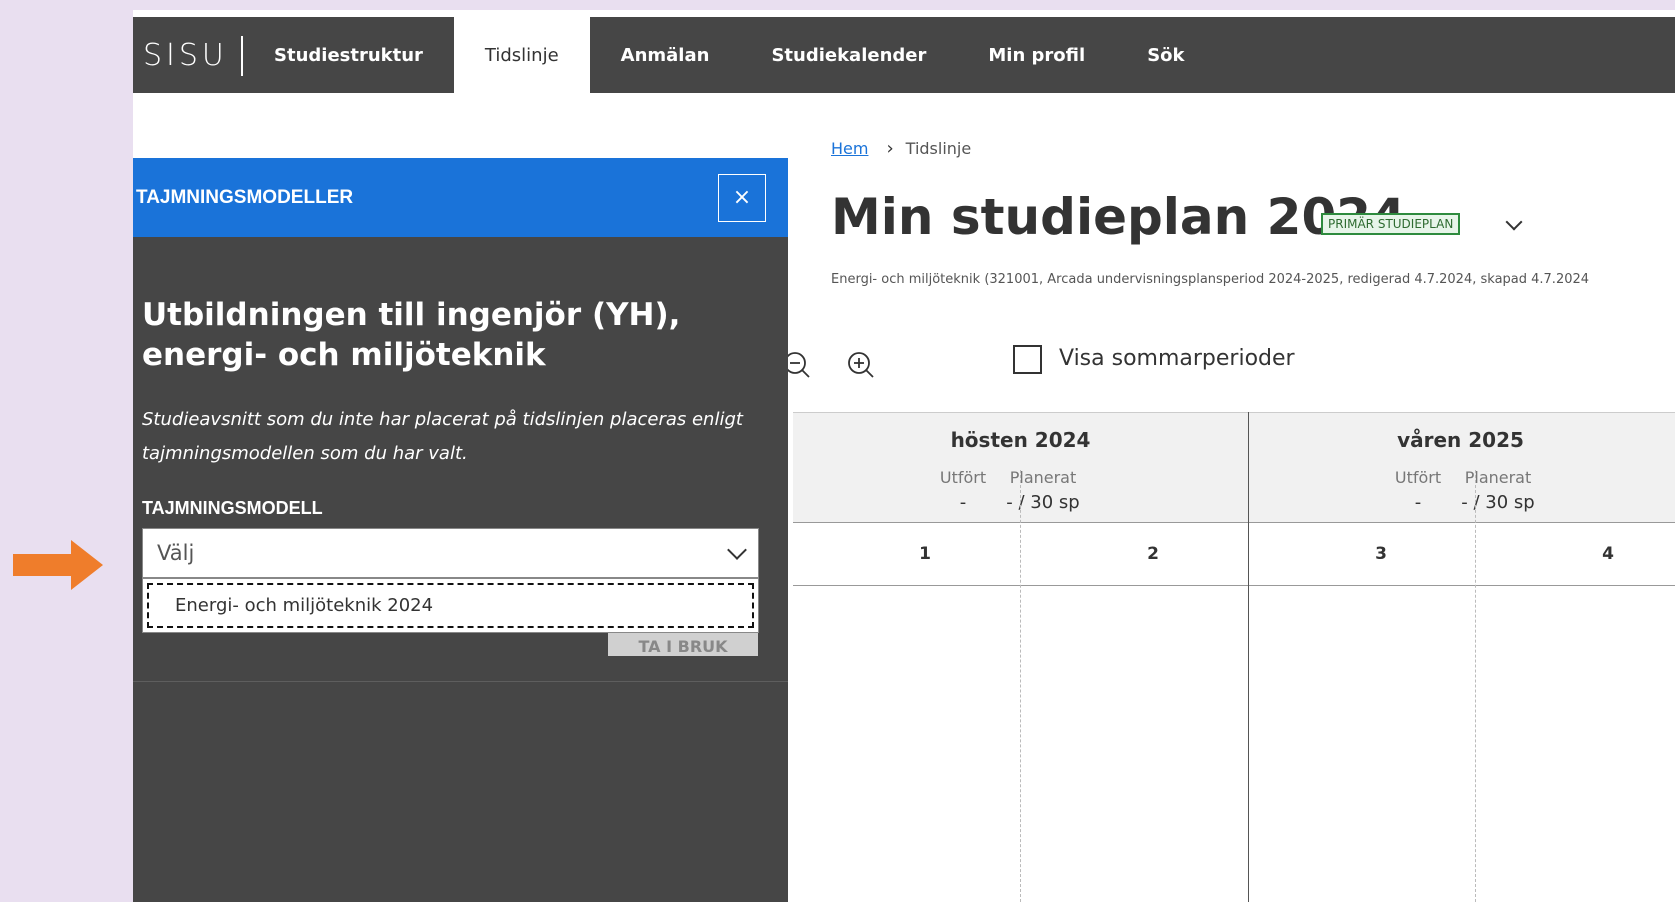 The width and height of the screenshot is (1675, 902). I want to click on summer-periods-label: Visa sommarperioder, so click(1177, 358).